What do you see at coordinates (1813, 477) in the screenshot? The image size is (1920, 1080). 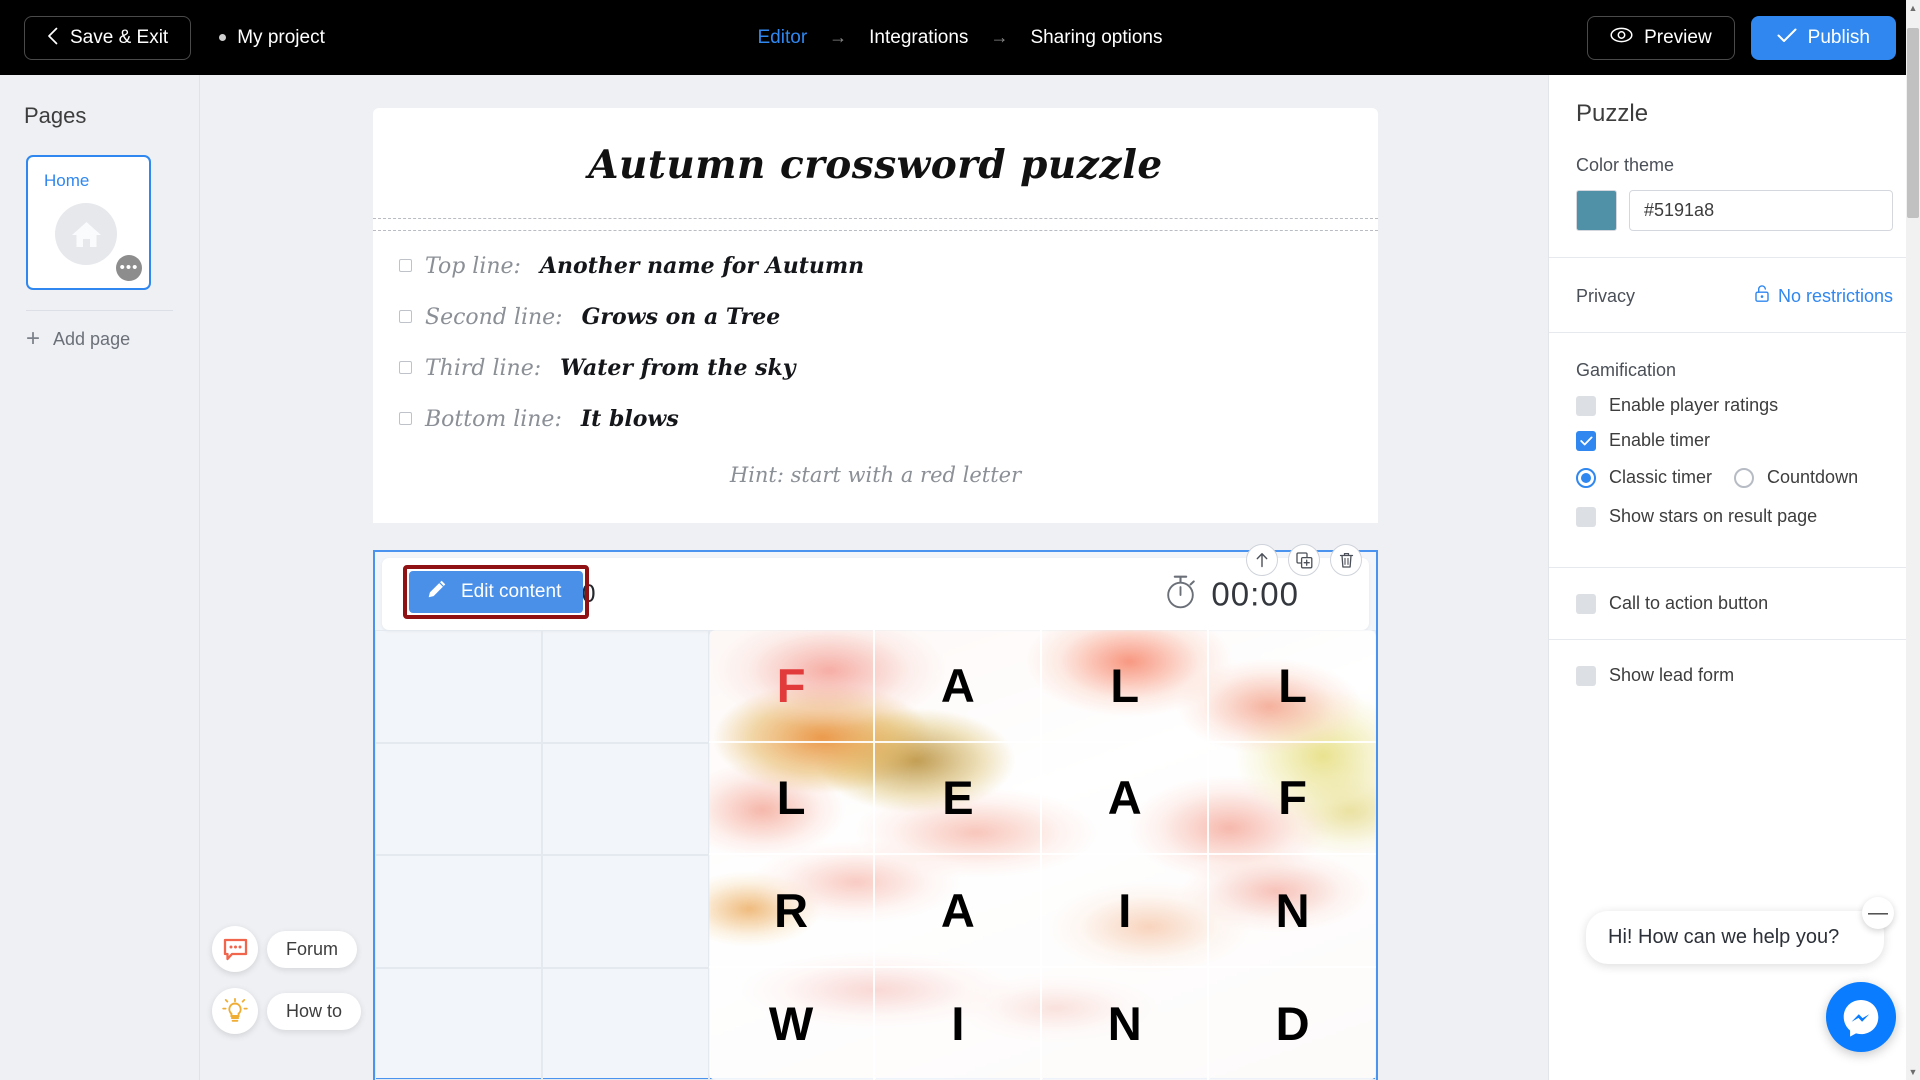 I see `radio-label: Countdown` at bounding box center [1813, 477].